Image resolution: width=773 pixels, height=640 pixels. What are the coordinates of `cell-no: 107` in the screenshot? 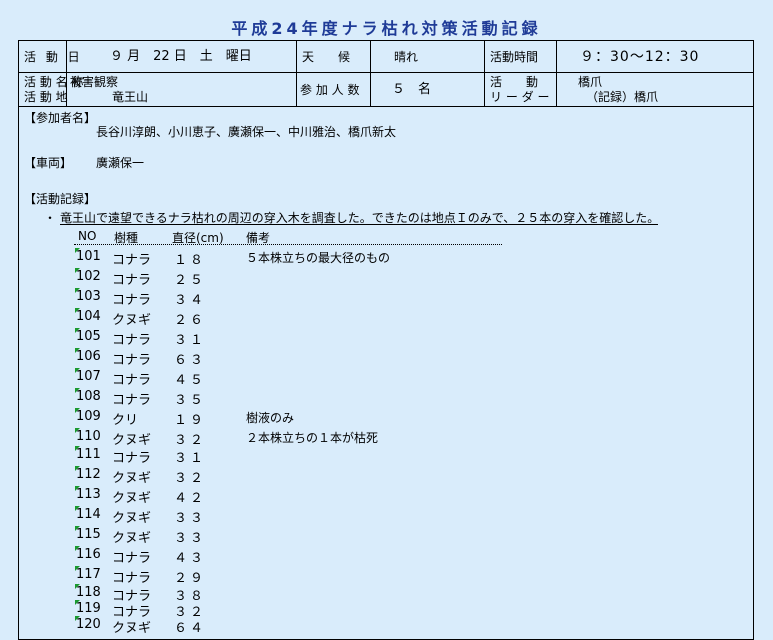 It's located at (88, 376).